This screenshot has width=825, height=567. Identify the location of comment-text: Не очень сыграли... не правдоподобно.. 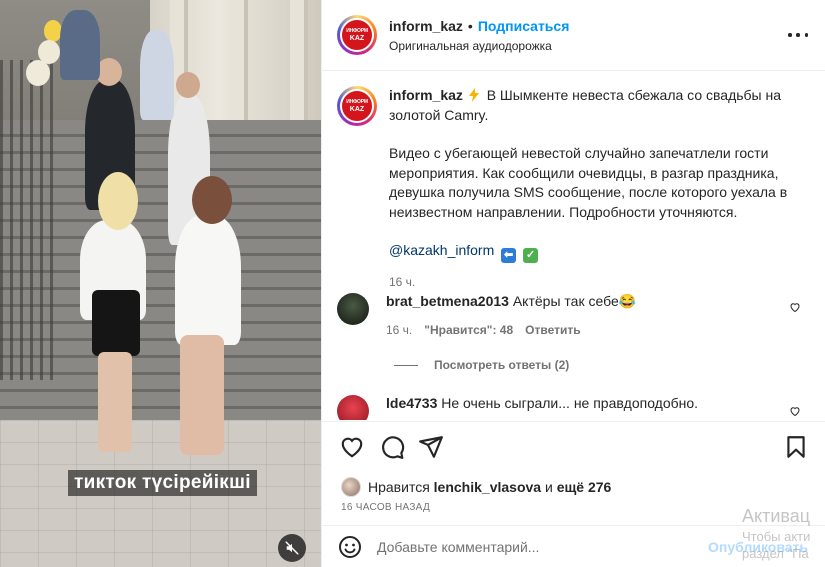
(570, 403).